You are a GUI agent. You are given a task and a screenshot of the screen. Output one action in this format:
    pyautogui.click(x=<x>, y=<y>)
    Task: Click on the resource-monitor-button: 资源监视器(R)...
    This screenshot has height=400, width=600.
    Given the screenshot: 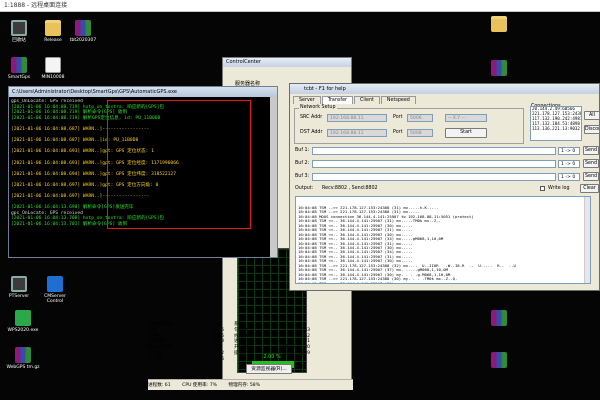 What is the action you would take?
    pyautogui.click(x=269, y=369)
    